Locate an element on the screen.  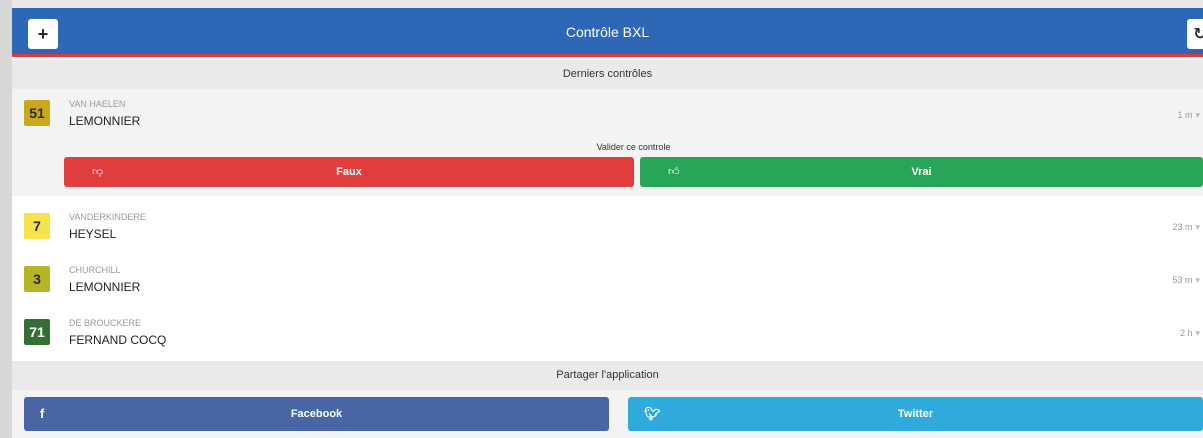
stop-to: FERNAND COCQ is located at coordinates (118, 340).